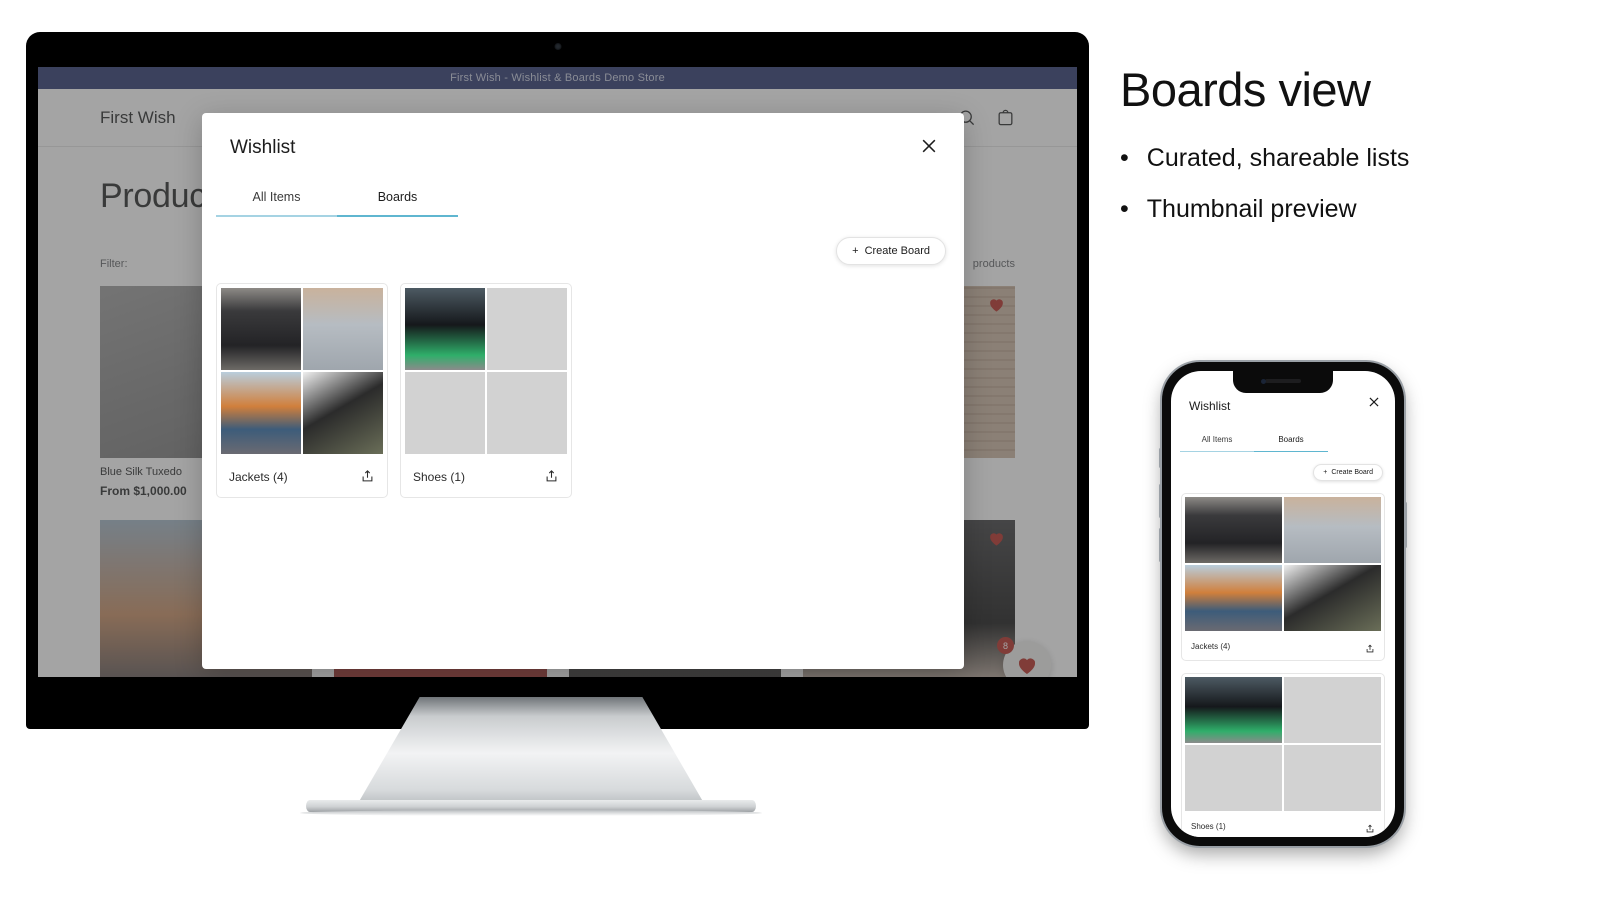 The height and width of the screenshot is (900, 1600). I want to click on phone-boards-list: Jackets (4) Shoes (1), so click(1283, 659).